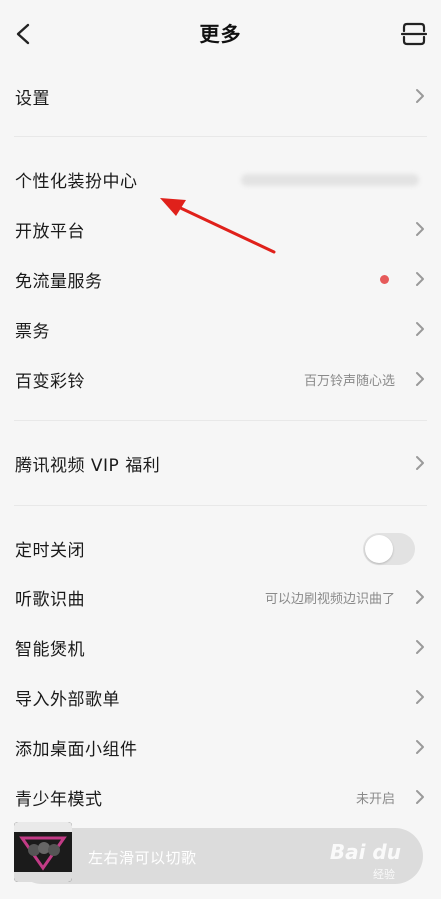  I want to click on page-title: 更多, so click(220, 34).